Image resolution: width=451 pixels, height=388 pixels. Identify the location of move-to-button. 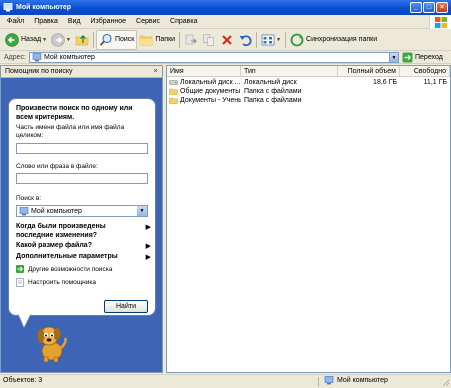
(191, 40).